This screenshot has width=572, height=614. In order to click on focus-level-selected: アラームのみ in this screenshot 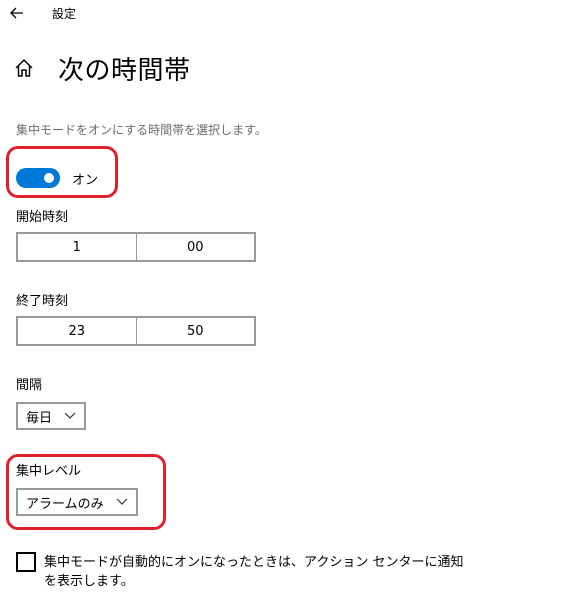, I will do `click(65, 504)`.